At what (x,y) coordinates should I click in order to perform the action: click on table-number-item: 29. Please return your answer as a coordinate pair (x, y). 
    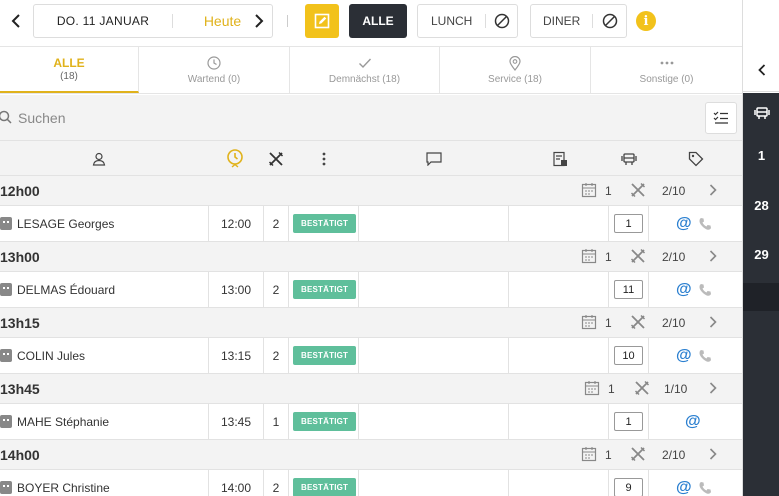
    Looking at the image, I should click on (761, 254).